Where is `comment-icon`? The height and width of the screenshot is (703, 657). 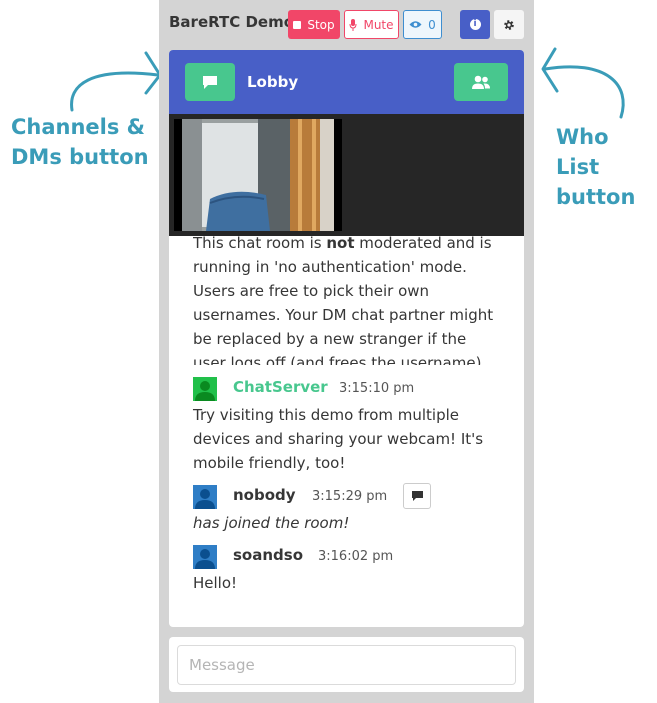
comment-icon is located at coordinates (417, 496).